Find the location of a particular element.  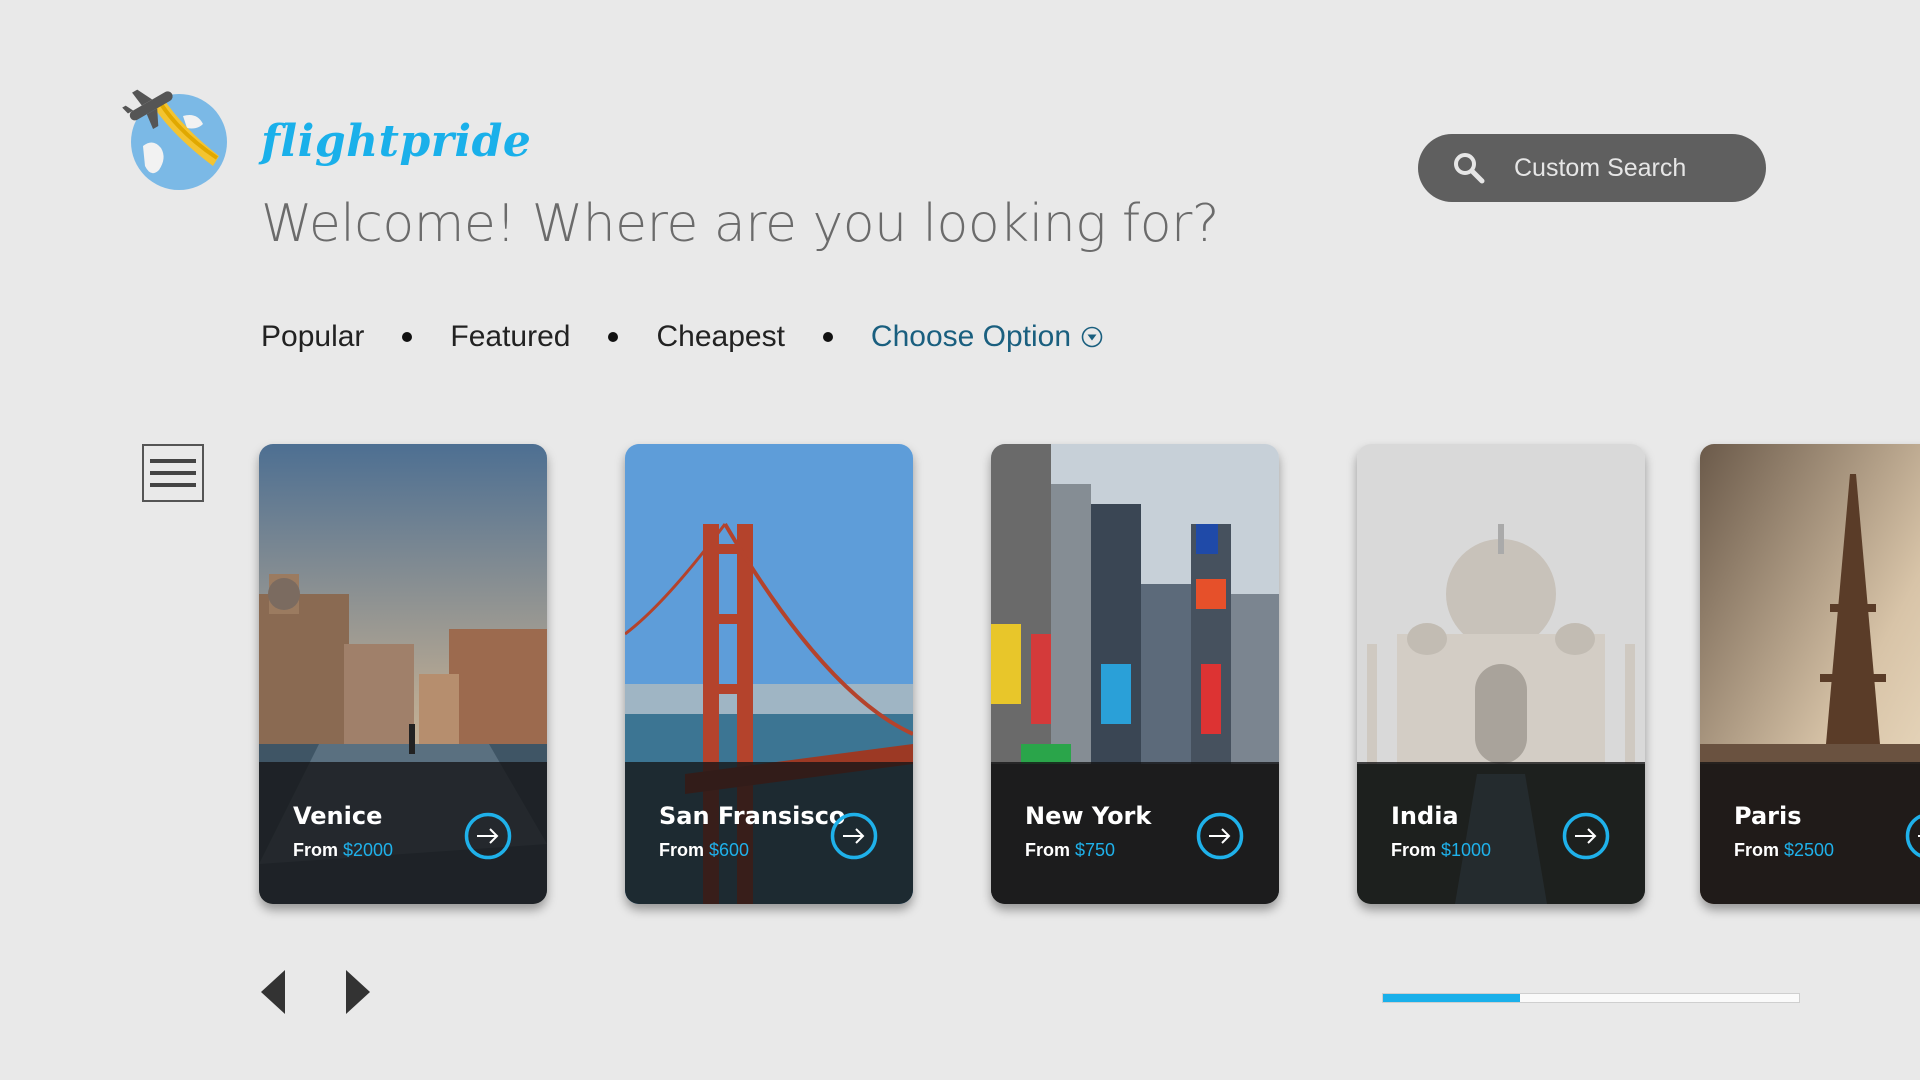

destination-card-paris: Paris From $2500 is located at coordinates (1810, 674).